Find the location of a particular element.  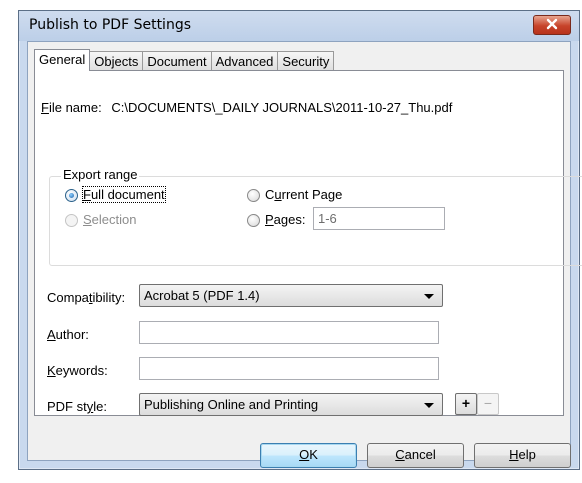

help-button: Help is located at coordinates (522, 455).